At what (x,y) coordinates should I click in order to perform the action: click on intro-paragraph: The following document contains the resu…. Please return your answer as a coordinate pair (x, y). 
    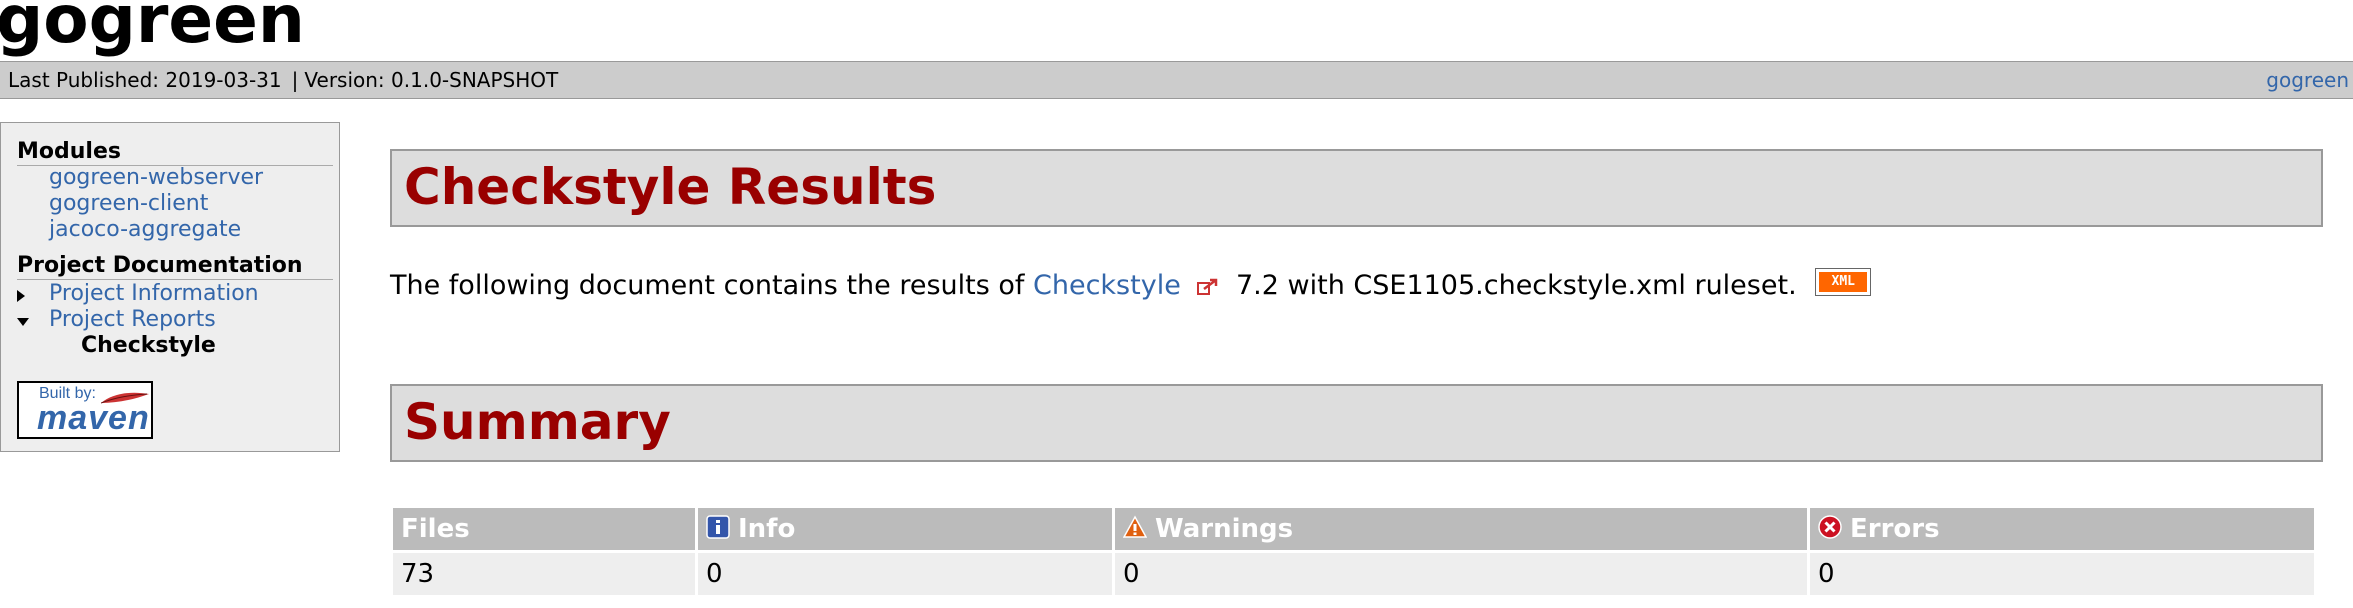
    Looking at the image, I should click on (1131, 285).